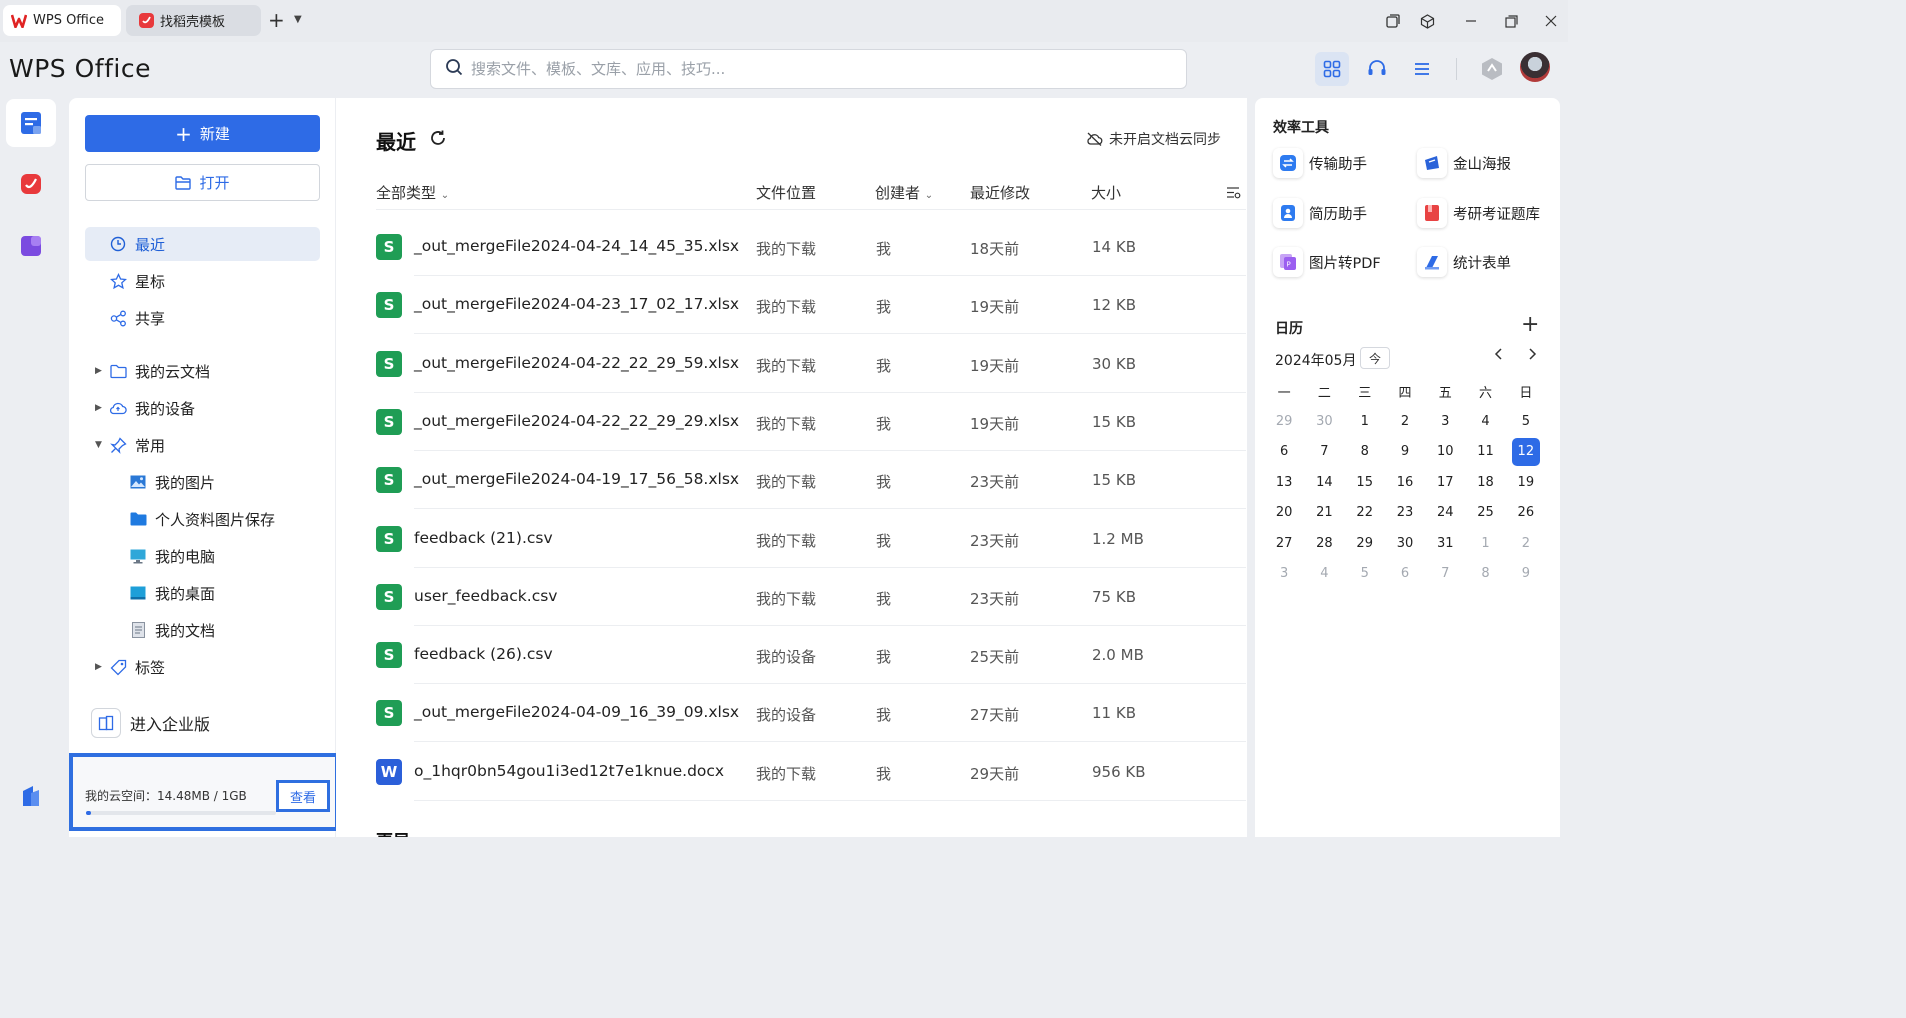 Image resolution: width=1906 pixels, height=1018 pixels. I want to click on nav-cloud-docs: ▶ 我的云文档, so click(202, 371).